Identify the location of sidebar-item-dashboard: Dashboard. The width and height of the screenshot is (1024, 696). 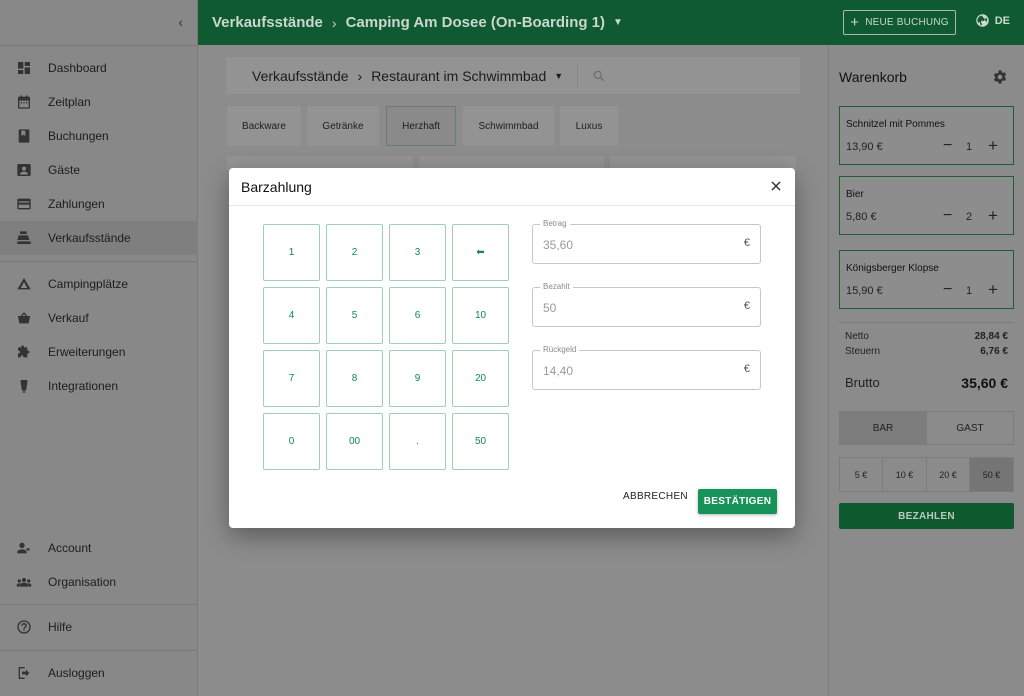
(99, 68).